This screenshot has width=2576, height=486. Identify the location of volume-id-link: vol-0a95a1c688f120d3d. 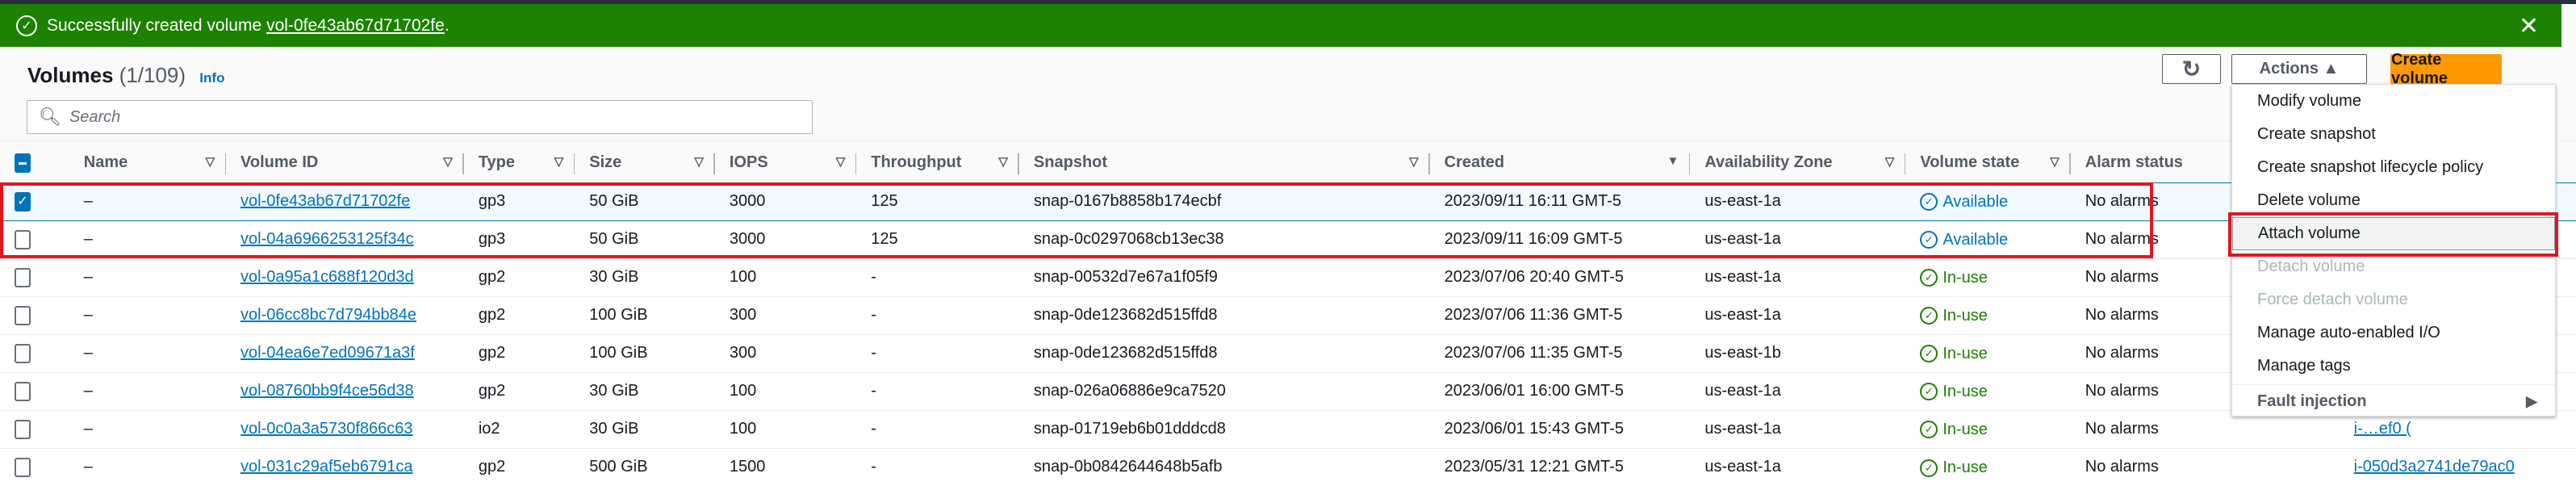
(327, 277).